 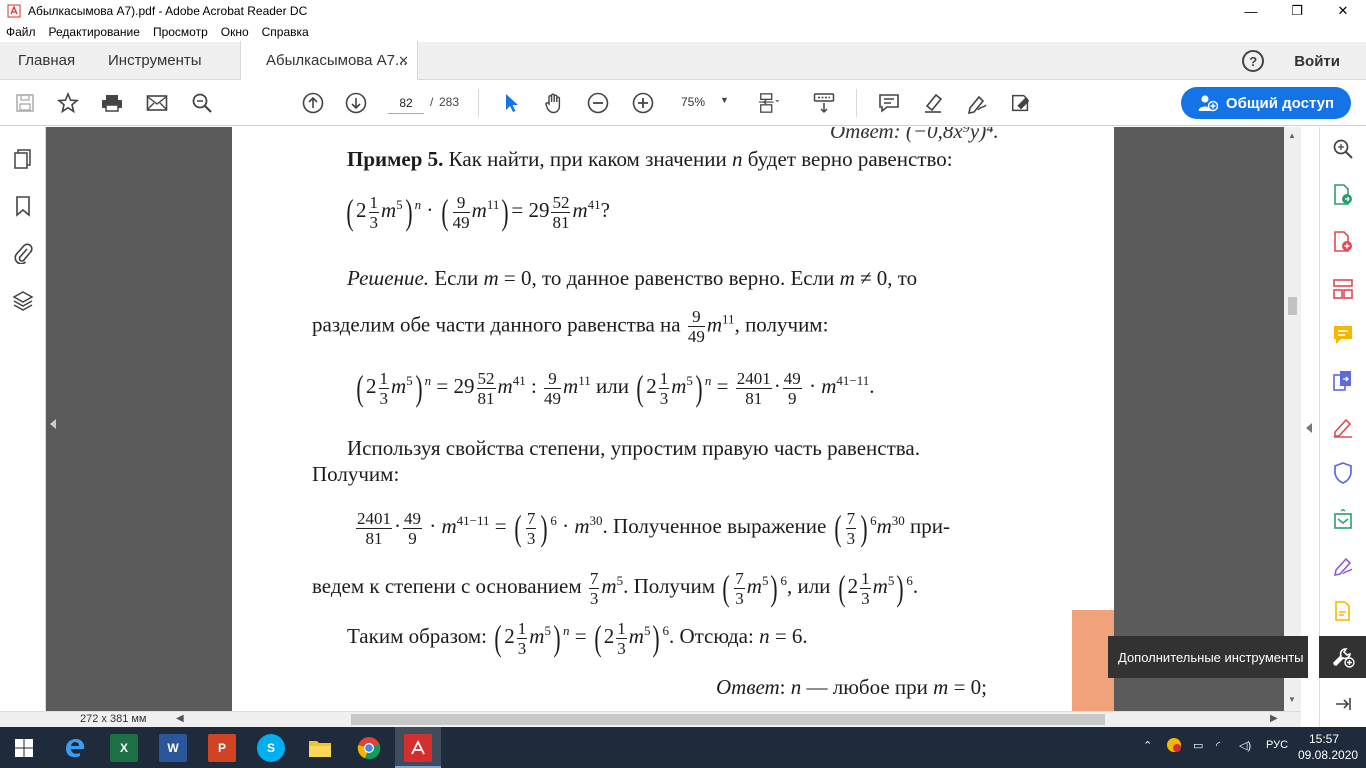 I want to click on powerpoint-icon: P, so click(x=222, y=748).